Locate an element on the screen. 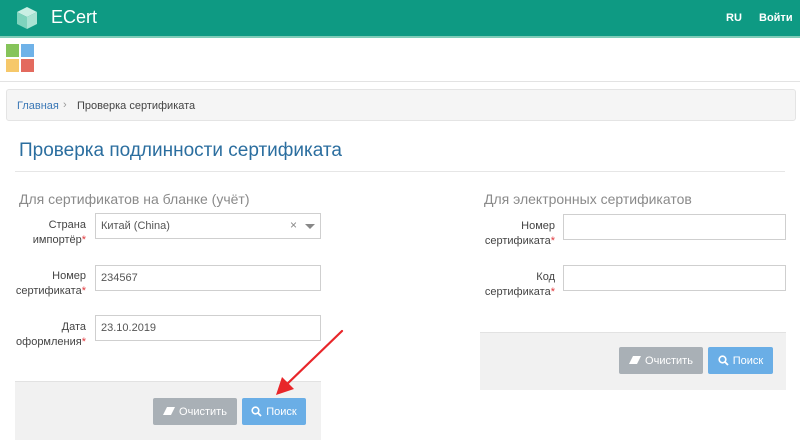  electronic-section-title: Для электронных сертификатов is located at coordinates (588, 199).